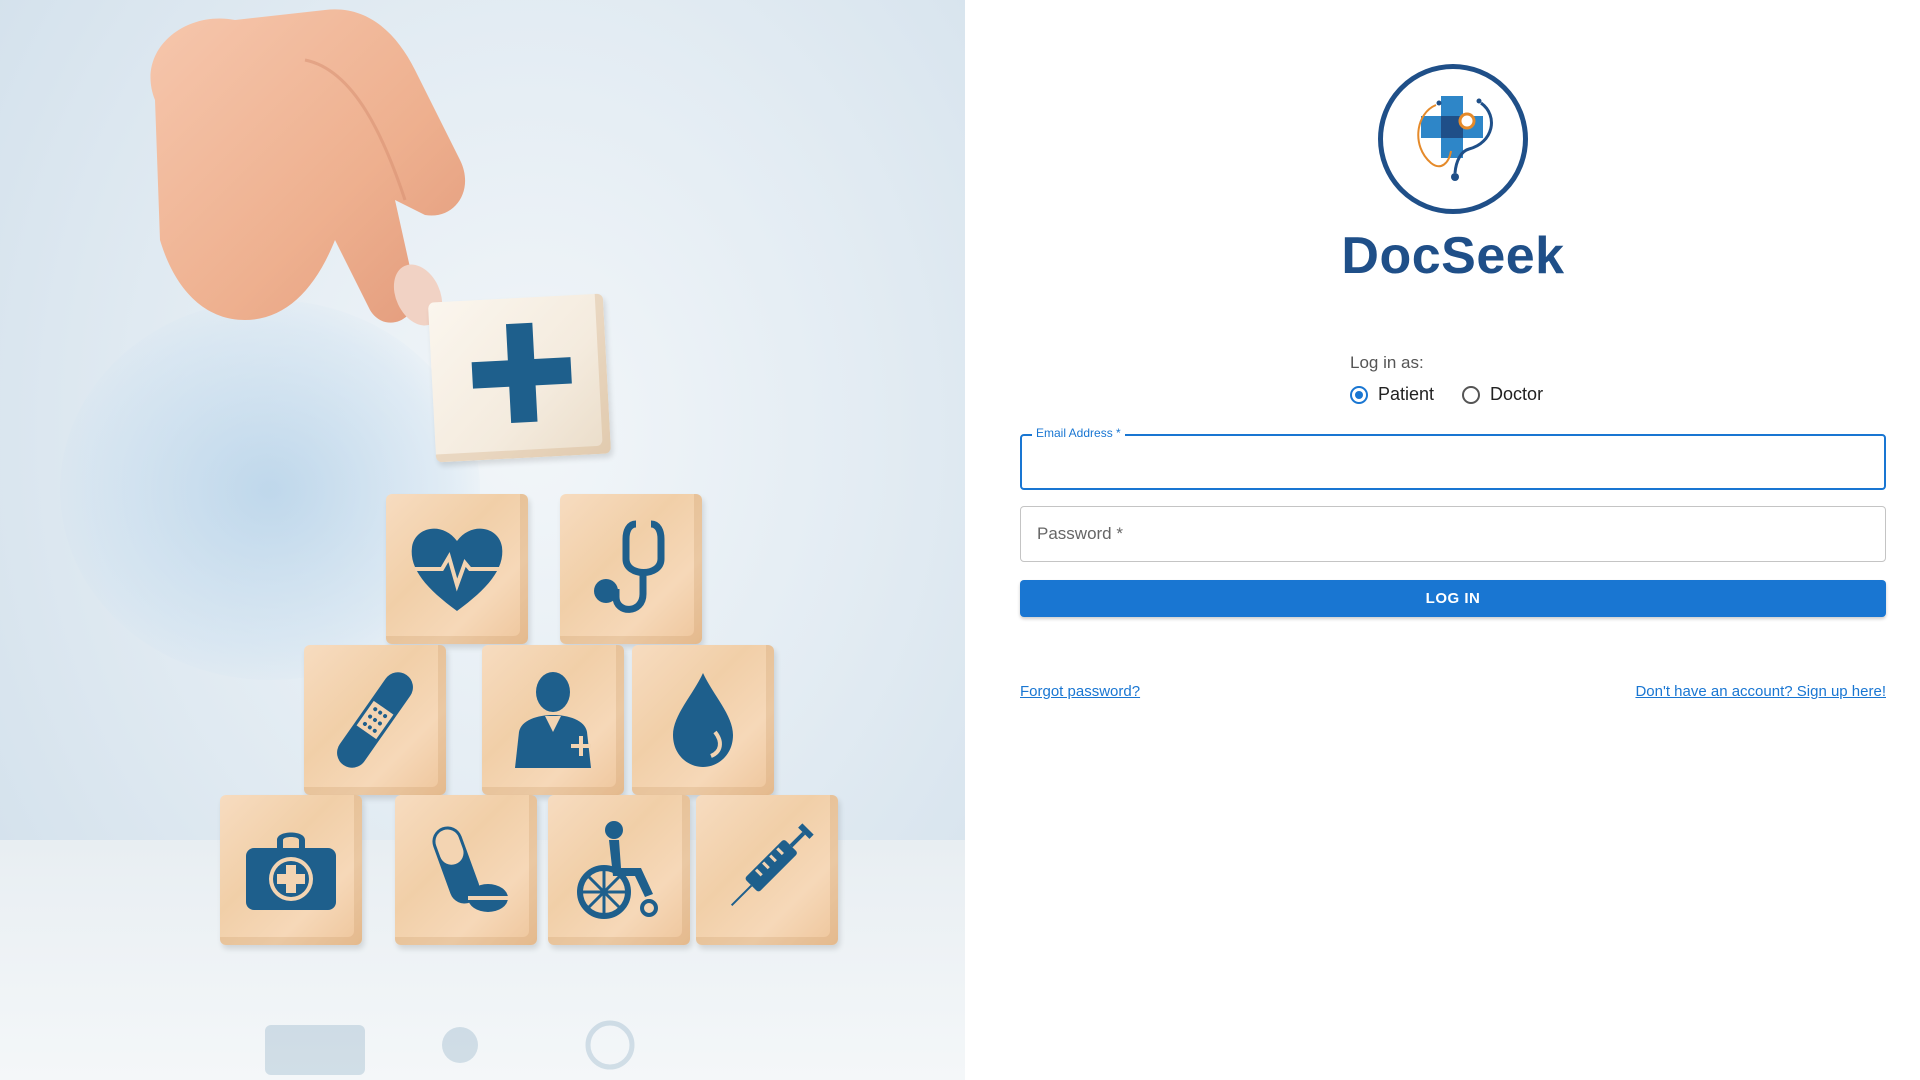  I want to click on email-field: Email Address *, so click(1453, 458).